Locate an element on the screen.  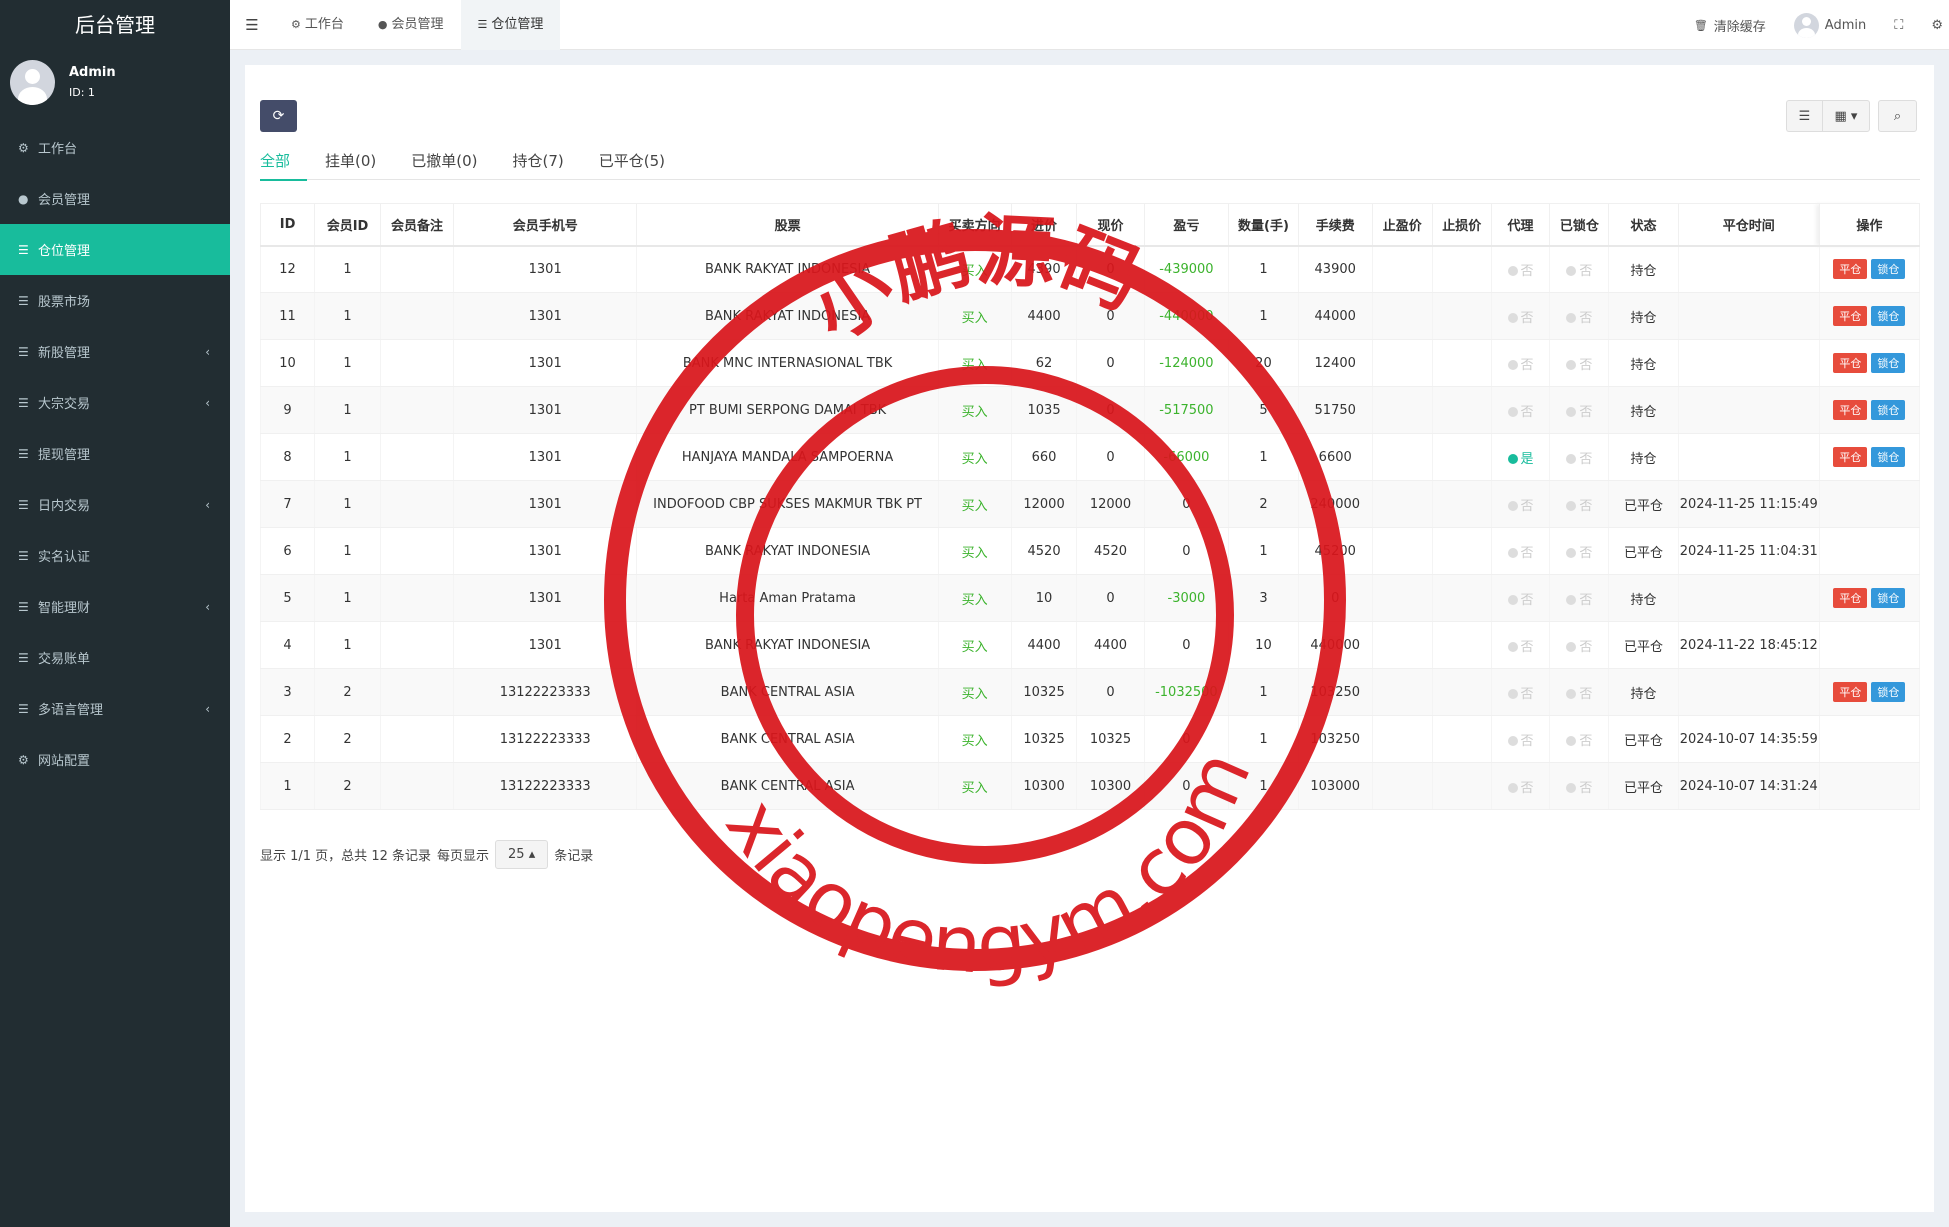
refresh-button: ⟳ is located at coordinates (278, 116).